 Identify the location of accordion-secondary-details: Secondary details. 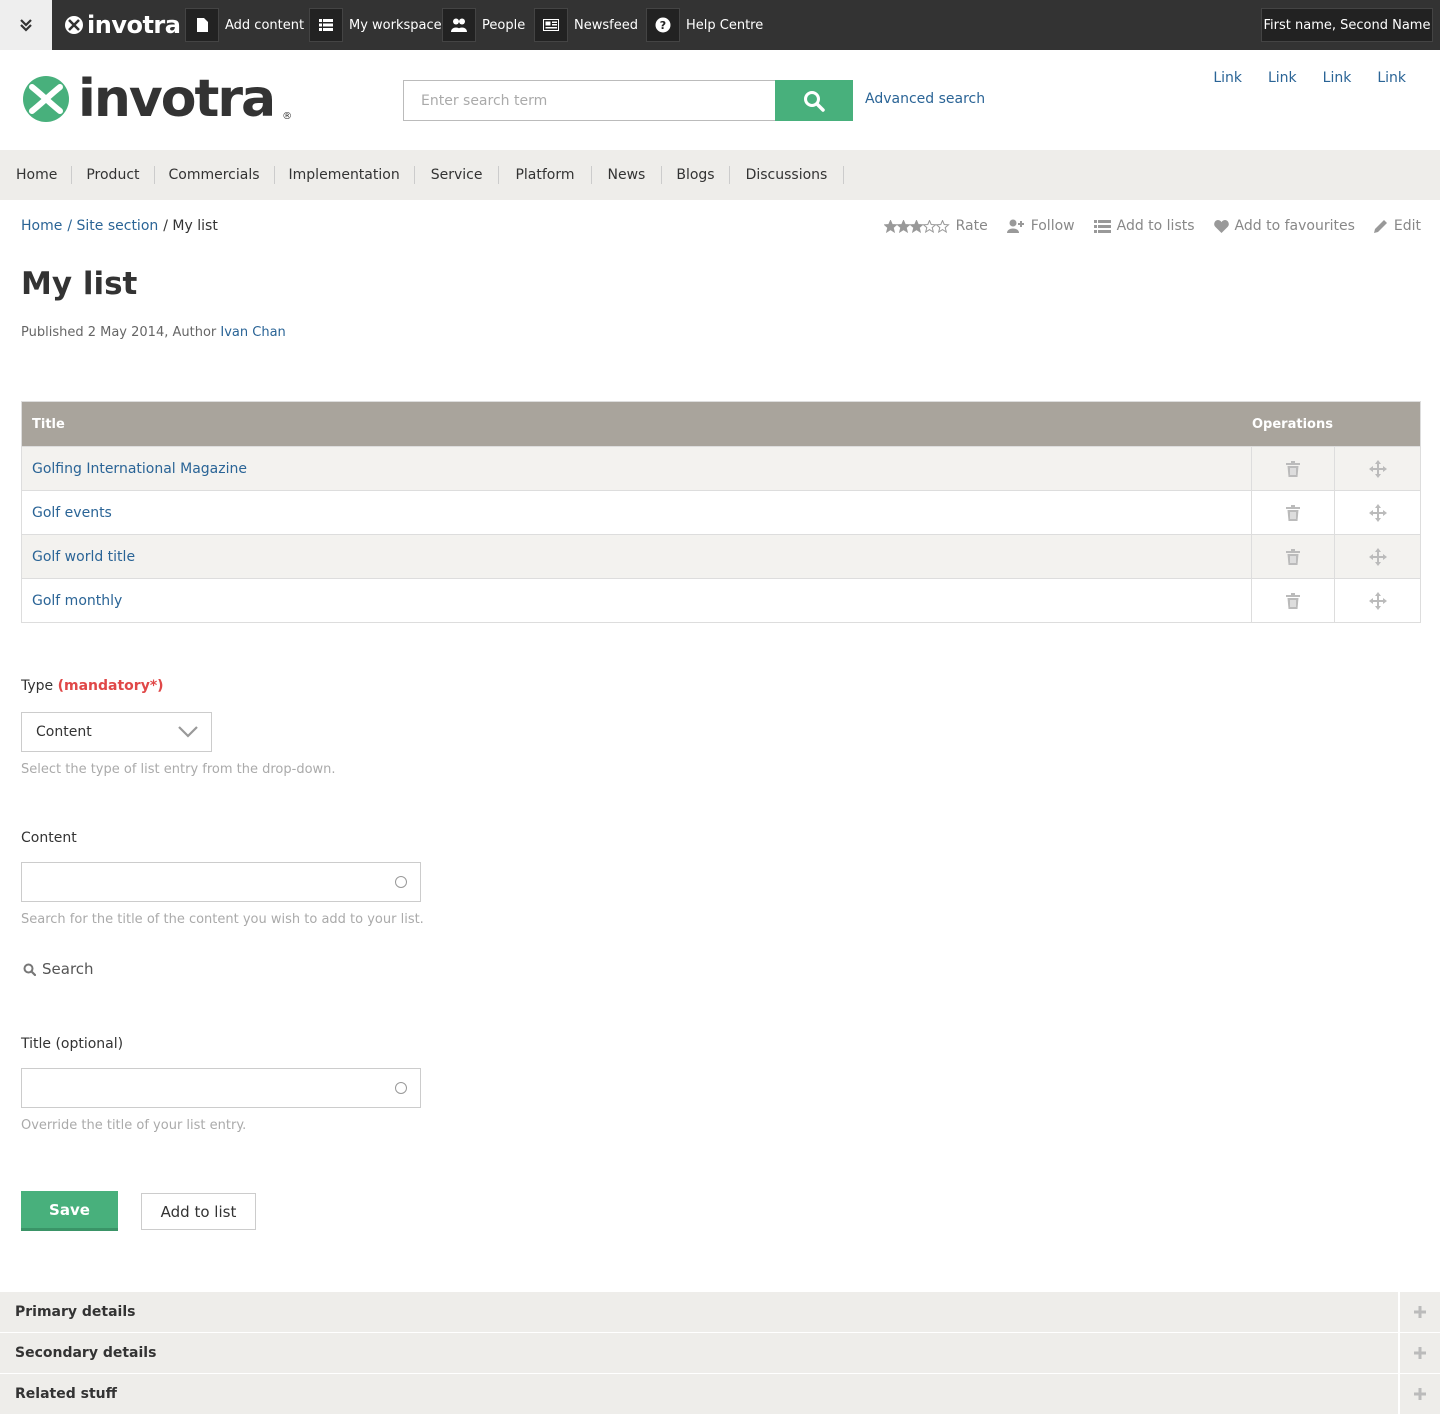
(720, 1353).